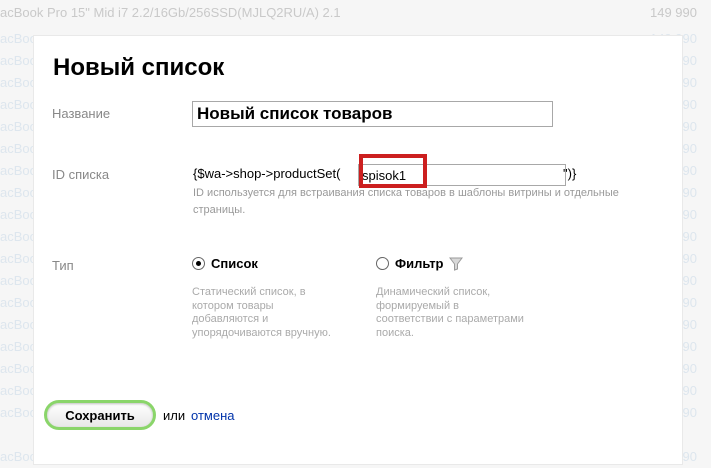 This screenshot has height=468, width=711. What do you see at coordinates (570, 173) in the screenshot?
I see `id-code-suffix: ")}` at bounding box center [570, 173].